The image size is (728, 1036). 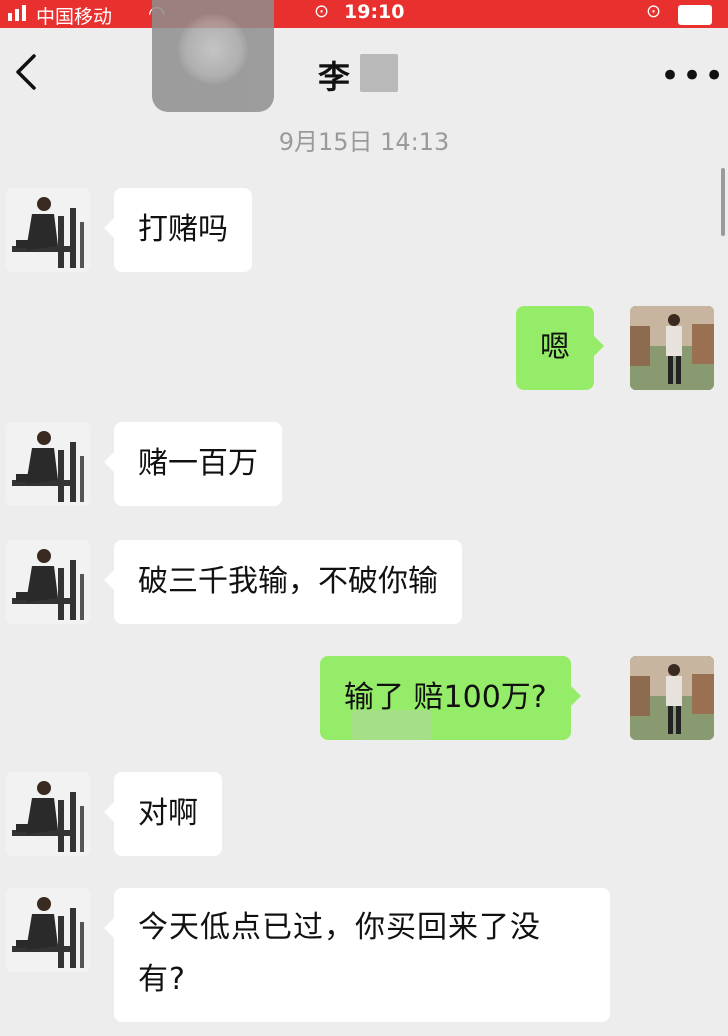 What do you see at coordinates (193, 464) in the screenshot?
I see `message-bubble: 赌一百万` at bounding box center [193, 464].